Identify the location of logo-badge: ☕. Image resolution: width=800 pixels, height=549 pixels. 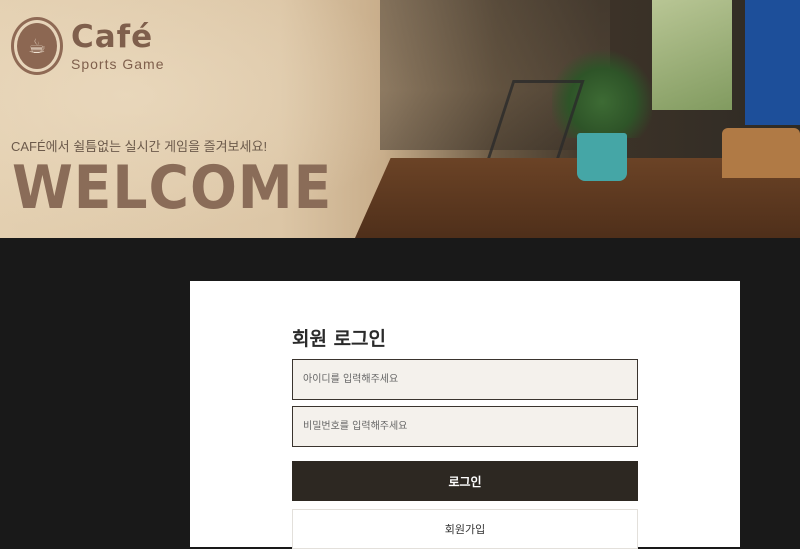
(37, 46).